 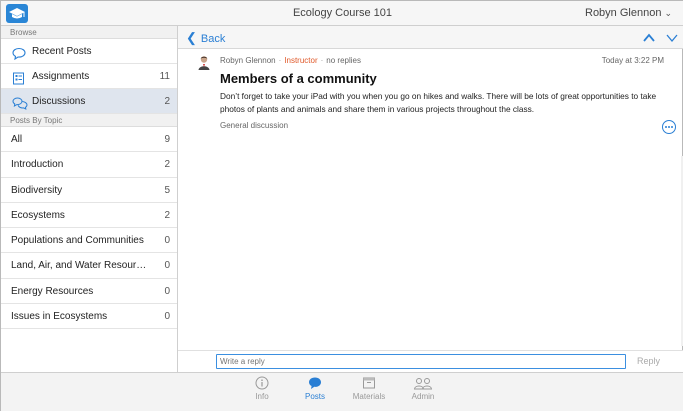 What do you see at coordinates (213, 39) in the screenshot?
I see `back-label: Back` at bounding box center [213, 39].